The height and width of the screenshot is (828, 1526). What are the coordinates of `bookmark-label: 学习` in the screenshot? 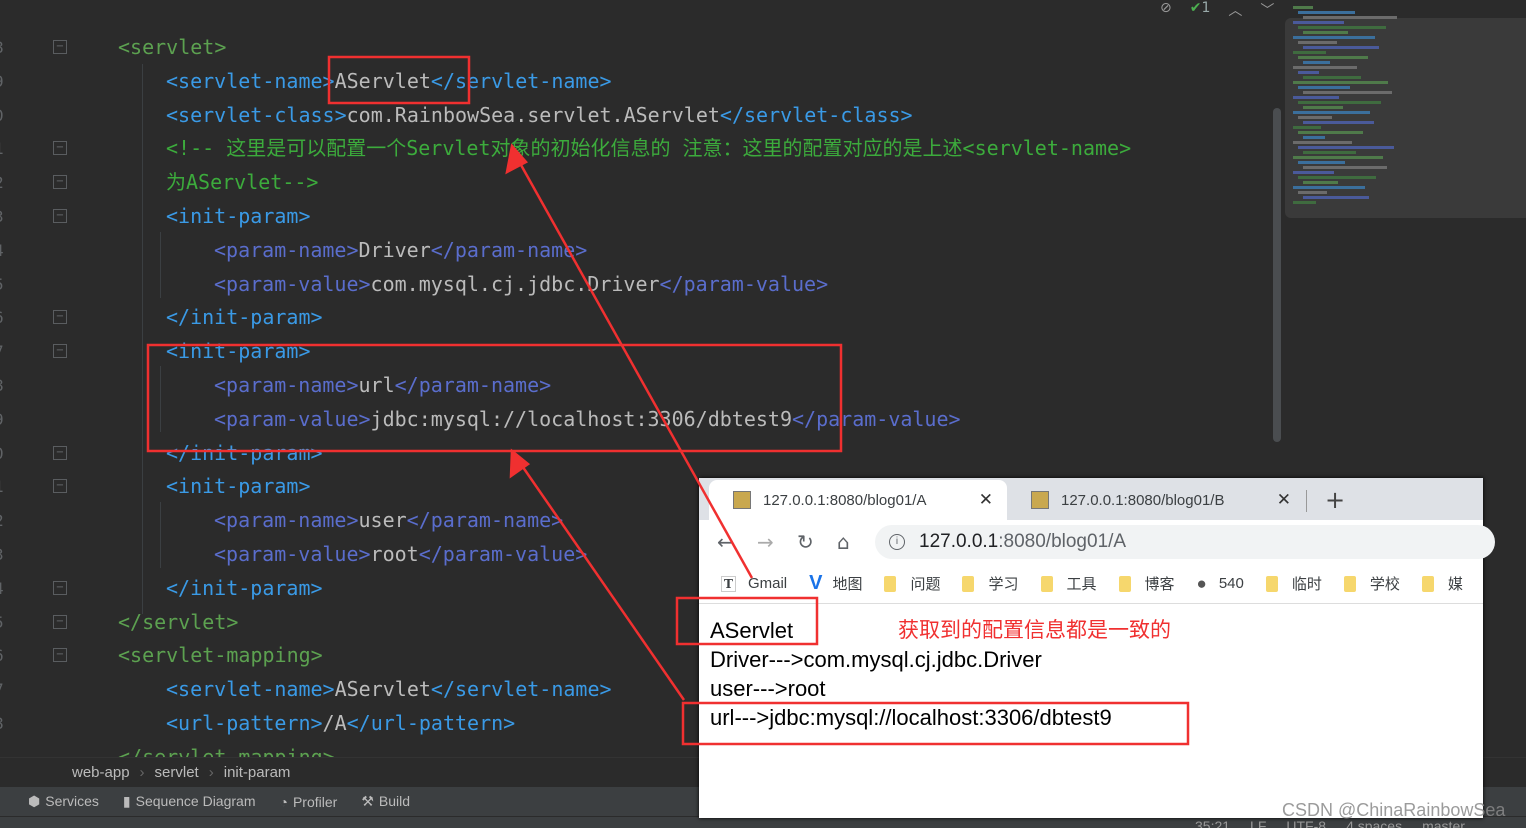 It's located at (1003, 584).